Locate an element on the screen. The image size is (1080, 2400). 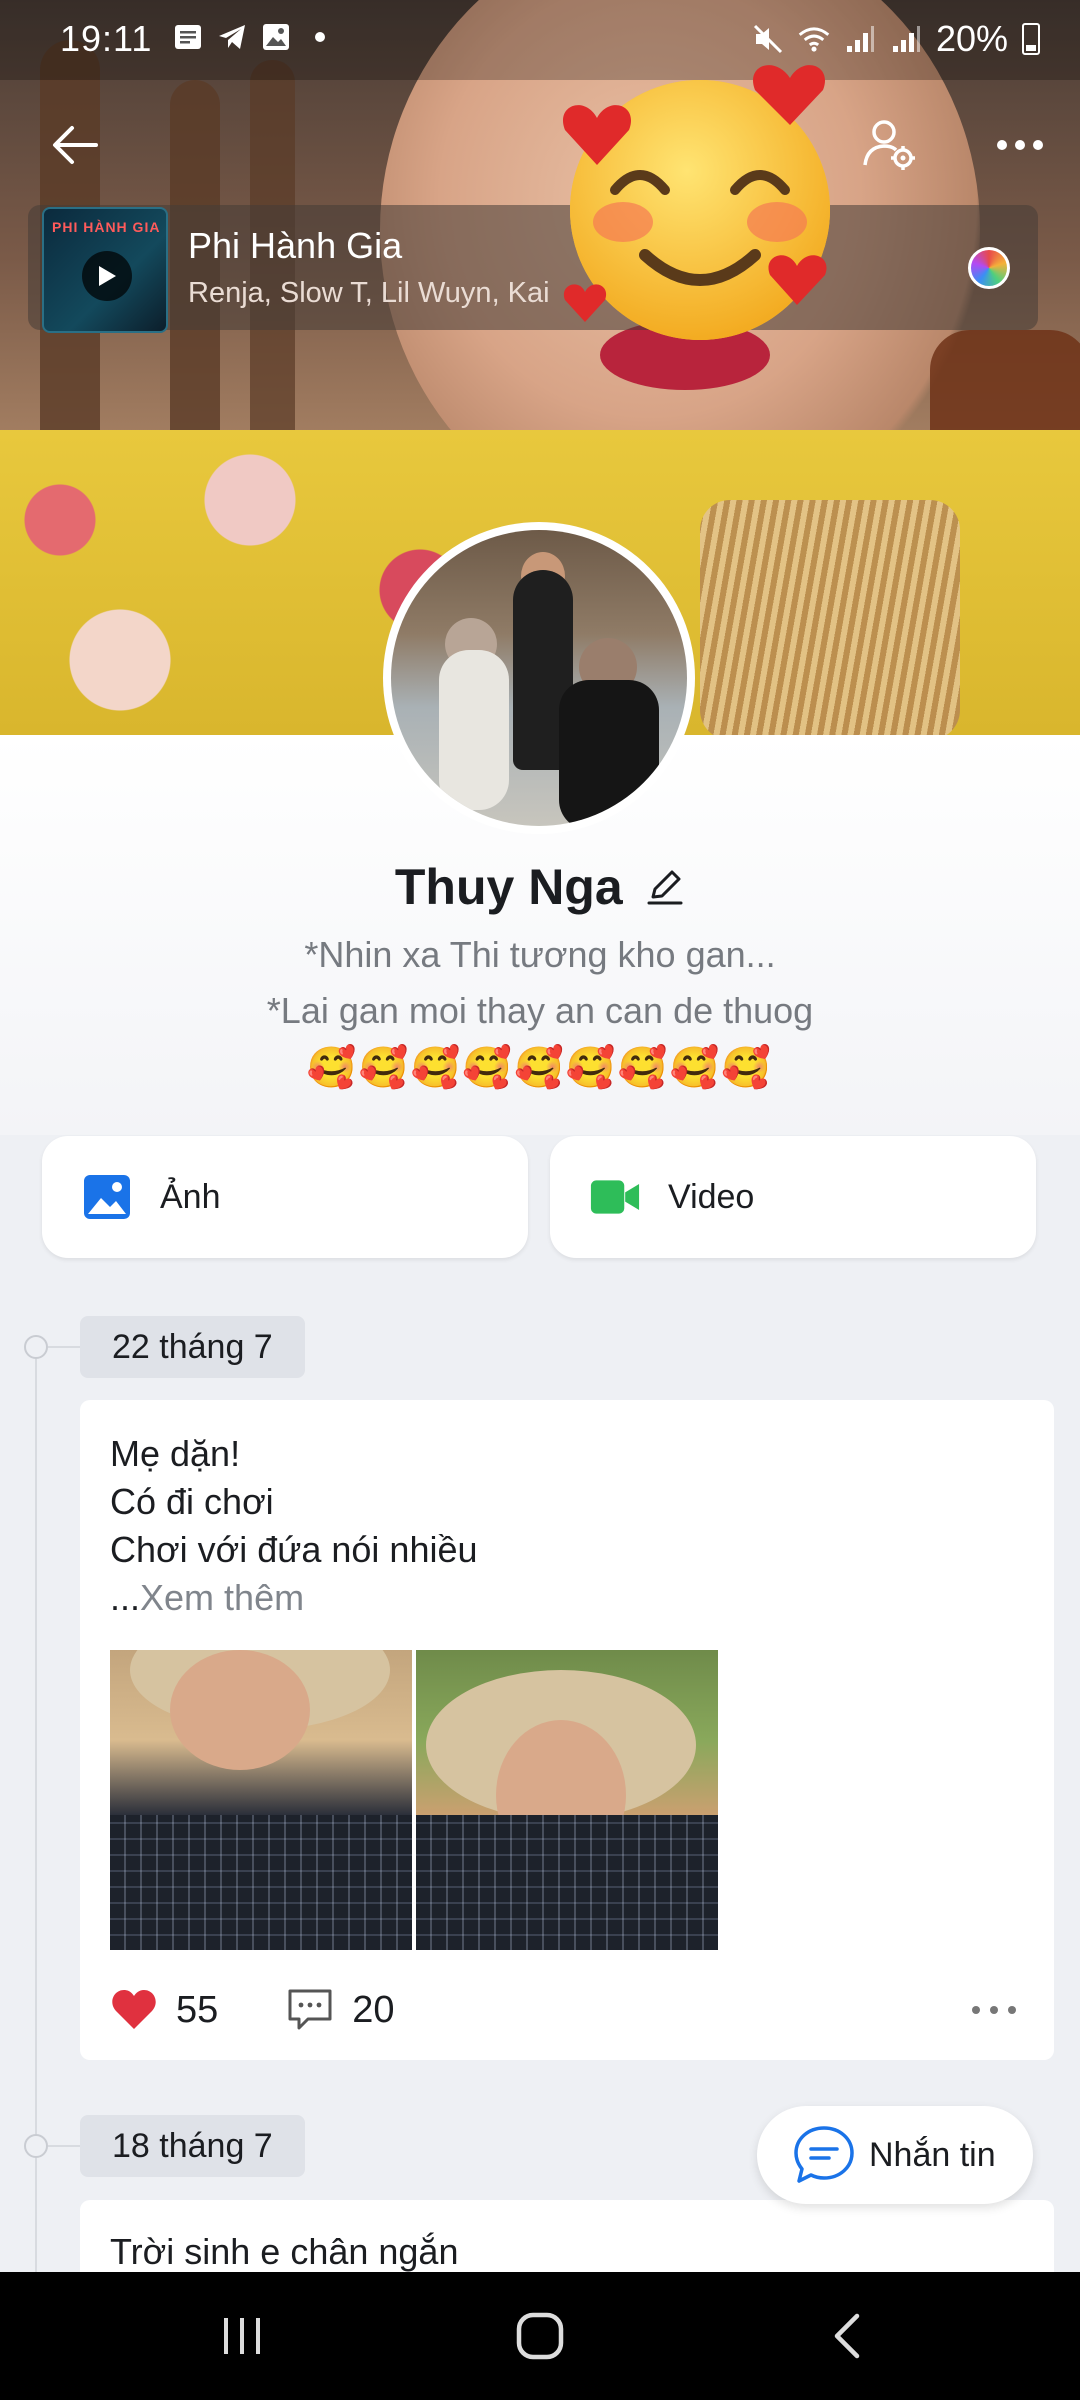
recent-apps-icon is located at coordinates (242, 2336).